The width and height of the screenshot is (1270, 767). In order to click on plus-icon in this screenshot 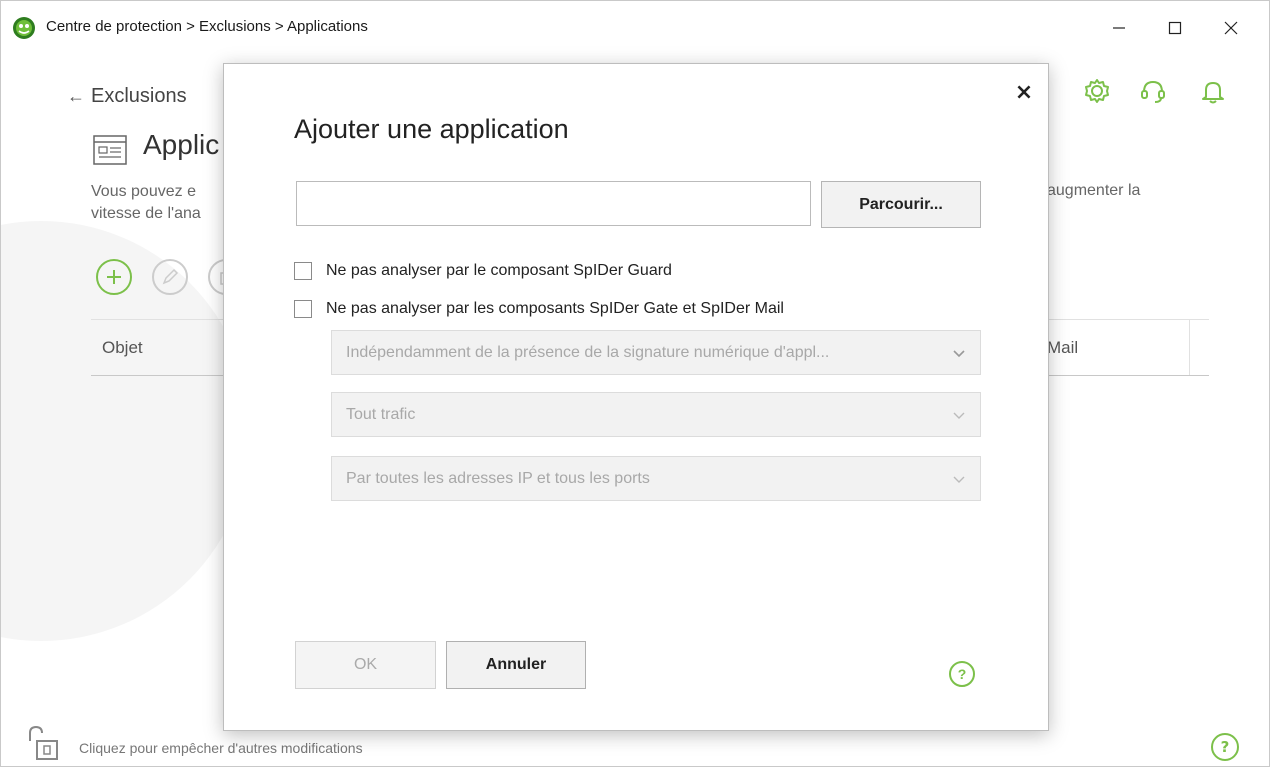, I will do `click(114, 277)`.